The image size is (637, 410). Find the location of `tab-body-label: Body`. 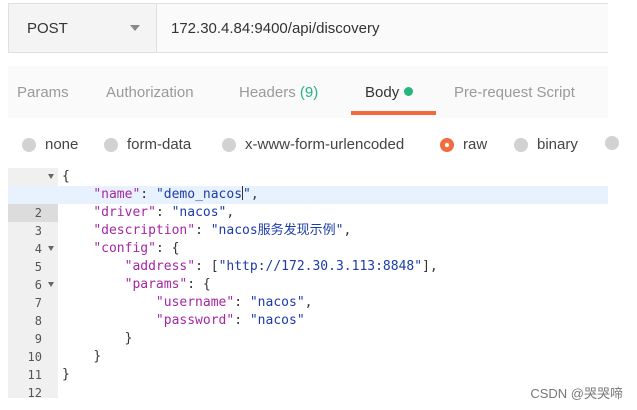

tab-body-label: Body is located at coordinates (382, 92).